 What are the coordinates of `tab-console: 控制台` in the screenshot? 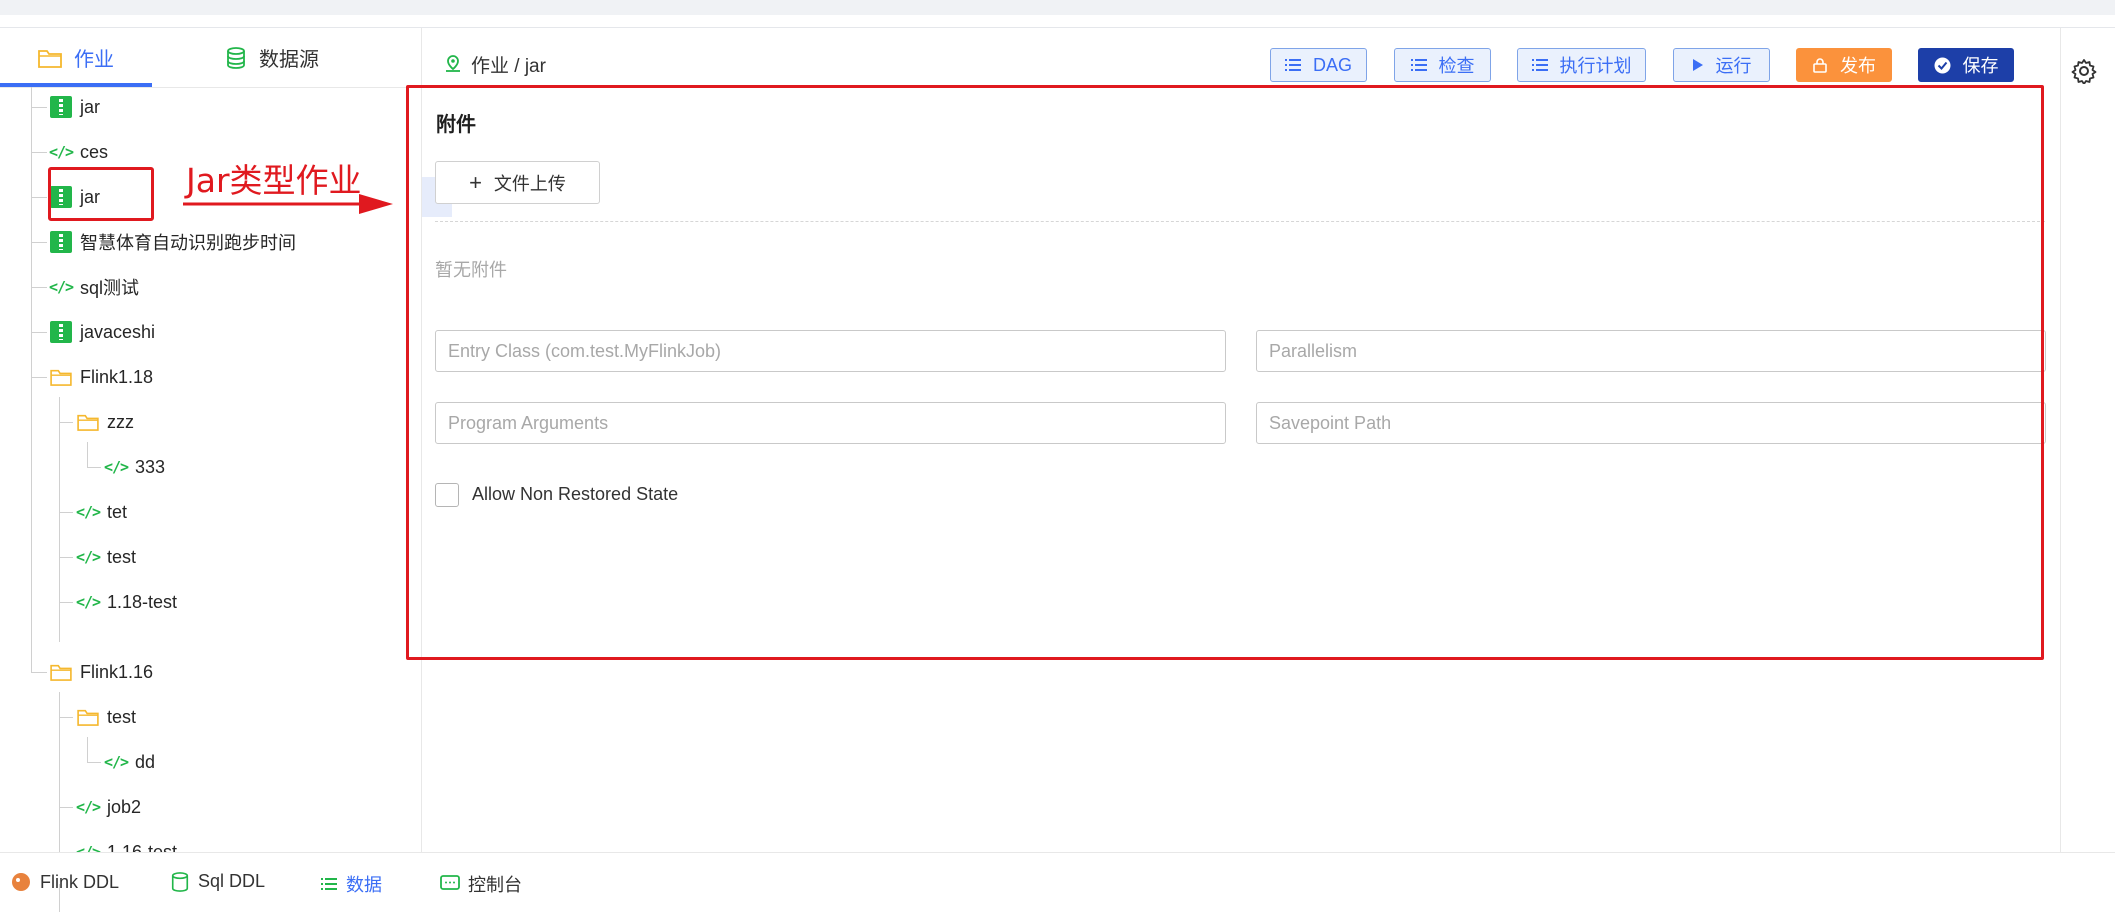 It's located at (481, 884).